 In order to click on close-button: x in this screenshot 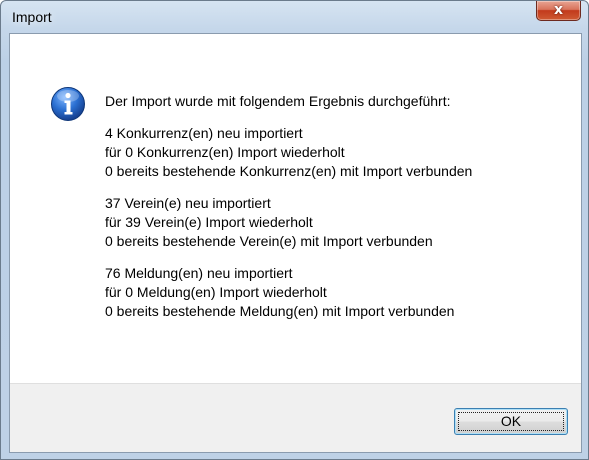, I will do `click(558, 11)`.